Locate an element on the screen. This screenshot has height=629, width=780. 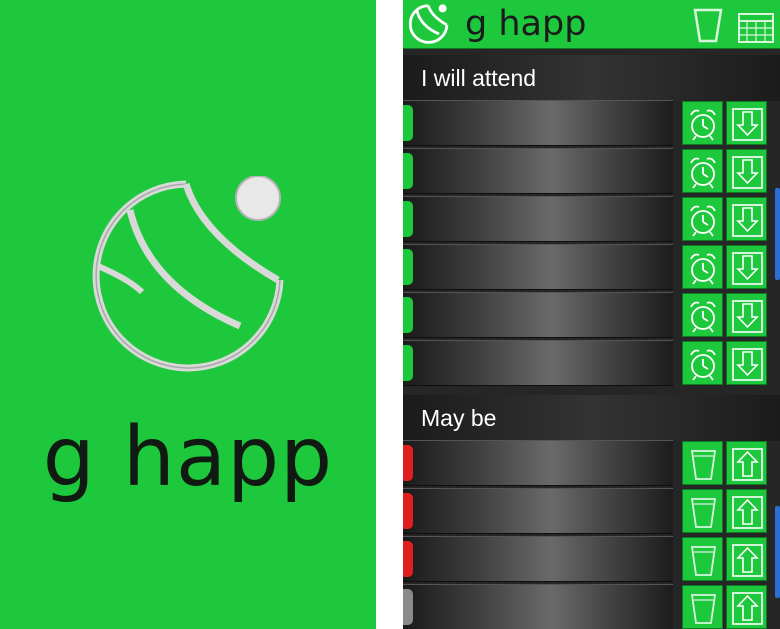
calendar-icon is located at coordinates (756, 27).